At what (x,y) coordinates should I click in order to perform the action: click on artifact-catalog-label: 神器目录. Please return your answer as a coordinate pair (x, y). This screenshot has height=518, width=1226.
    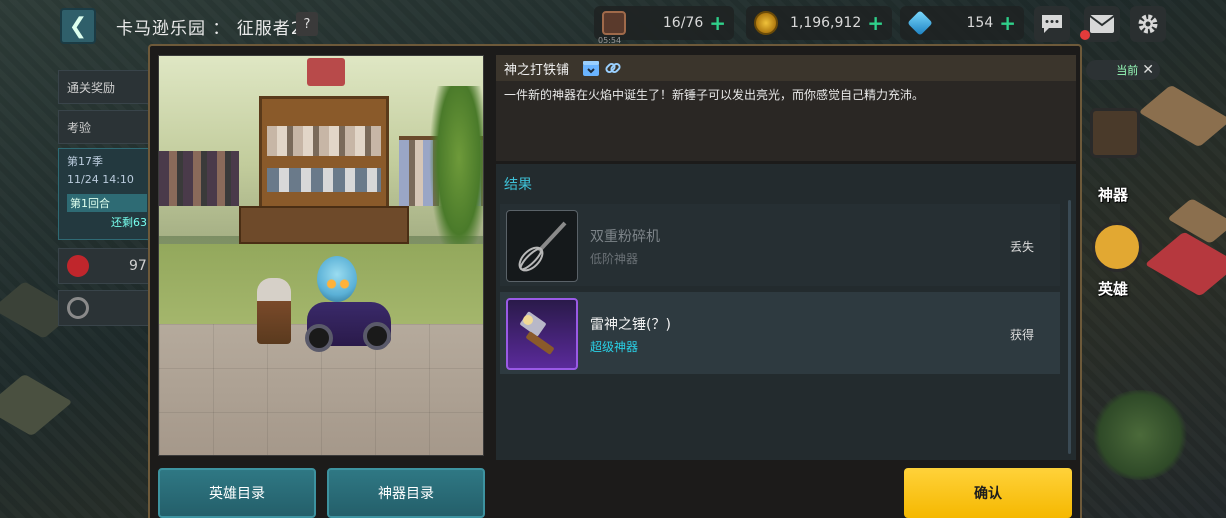
    Looking at the image, I should click on (406, 494).